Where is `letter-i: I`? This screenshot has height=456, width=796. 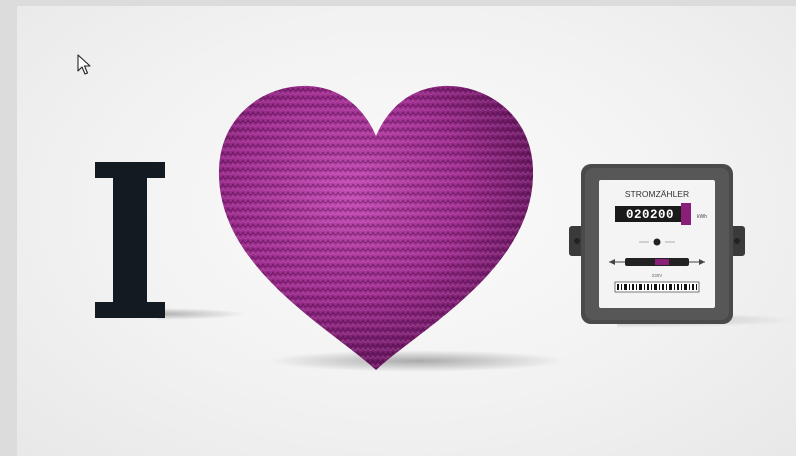
letter-i: I is located at coordinates (130, 240).